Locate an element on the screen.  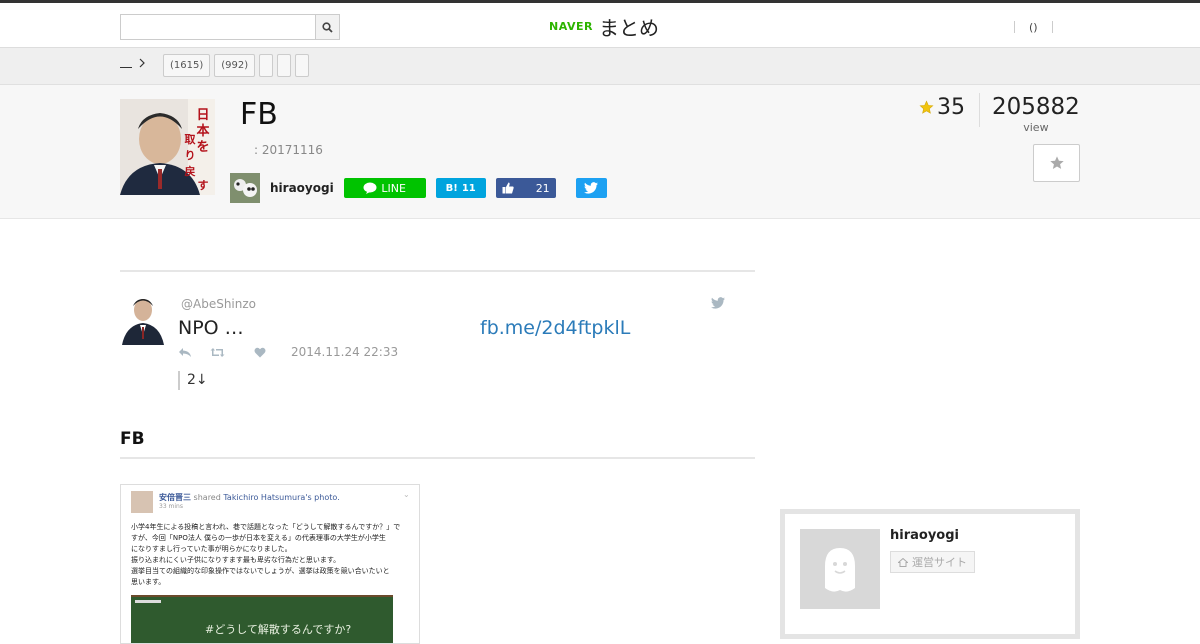
author-share-row: hiraoyogi LINE B! 11 21 is located at coordinates (418, 188).